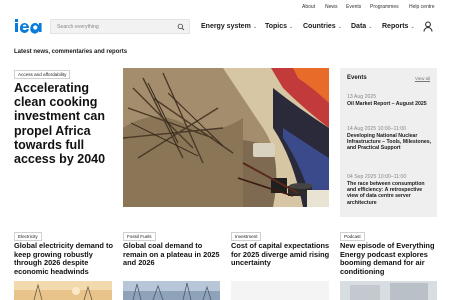 This screenshot has height=300, width=456. Describe the element at coordinates (352, 236) in the screenshot. I see `card-tag-podcast: Podcast` at that location.